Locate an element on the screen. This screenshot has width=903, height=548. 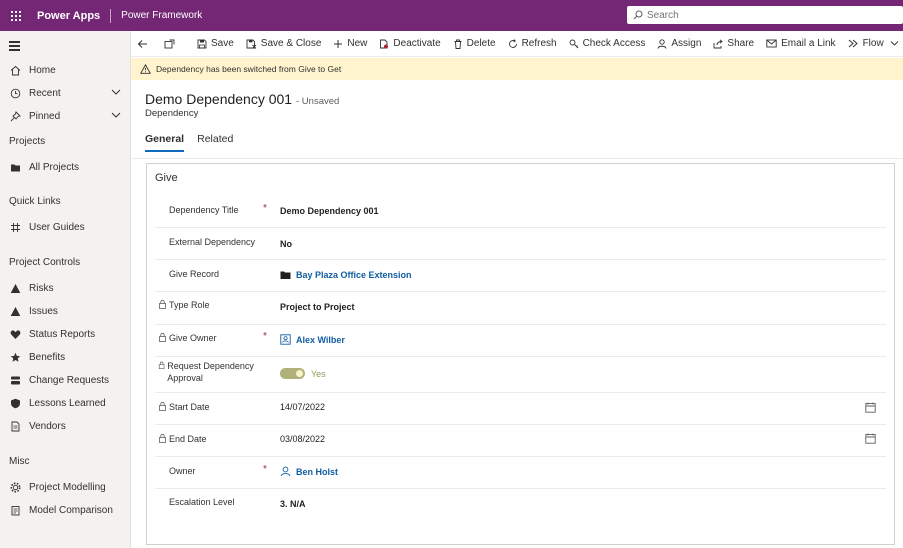
popout-icon is located at coordinates (169, 43).